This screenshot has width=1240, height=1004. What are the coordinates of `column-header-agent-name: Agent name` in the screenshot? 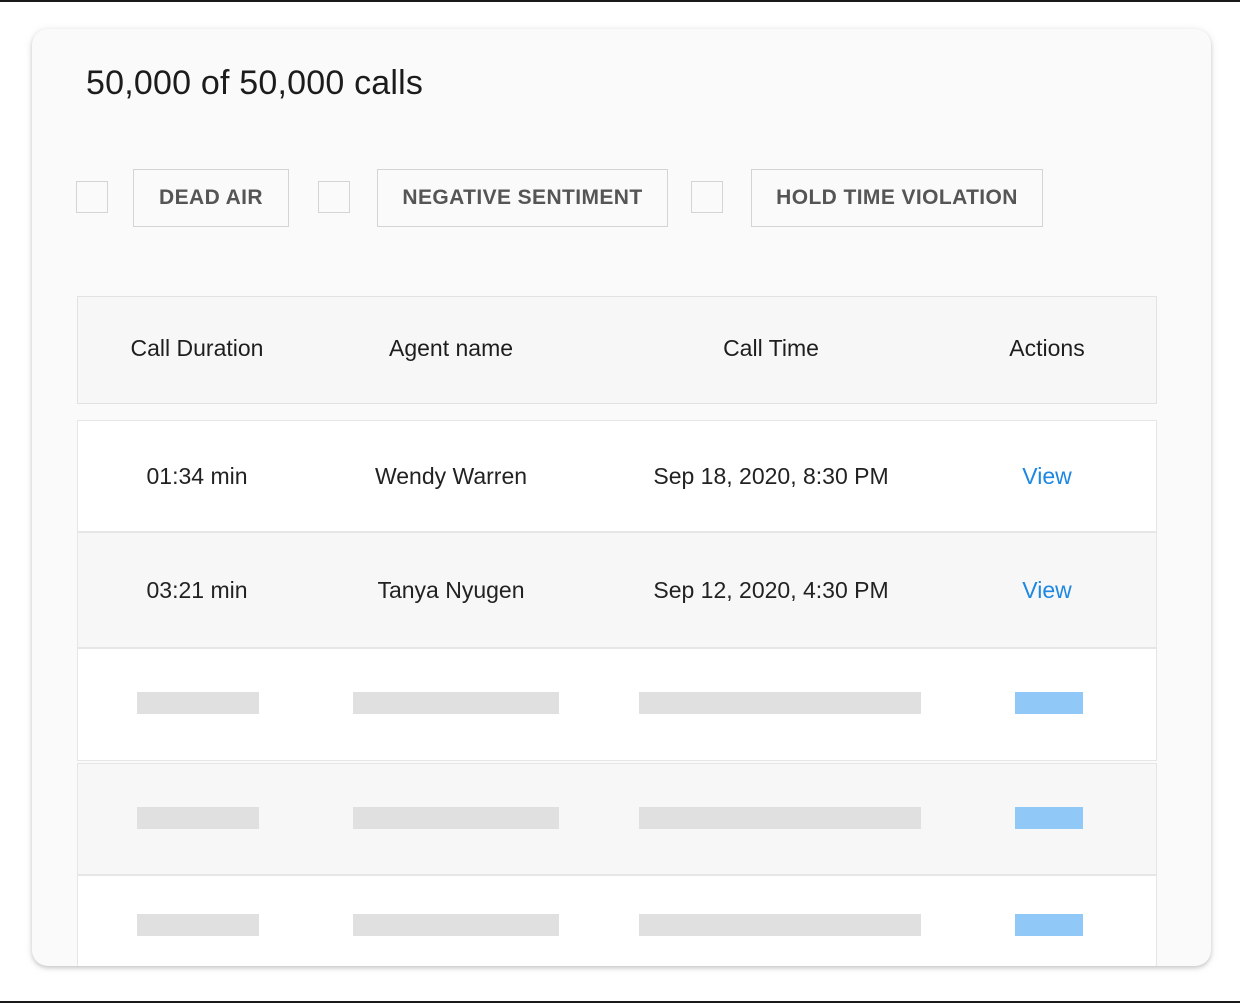 It's located at (451, 348).